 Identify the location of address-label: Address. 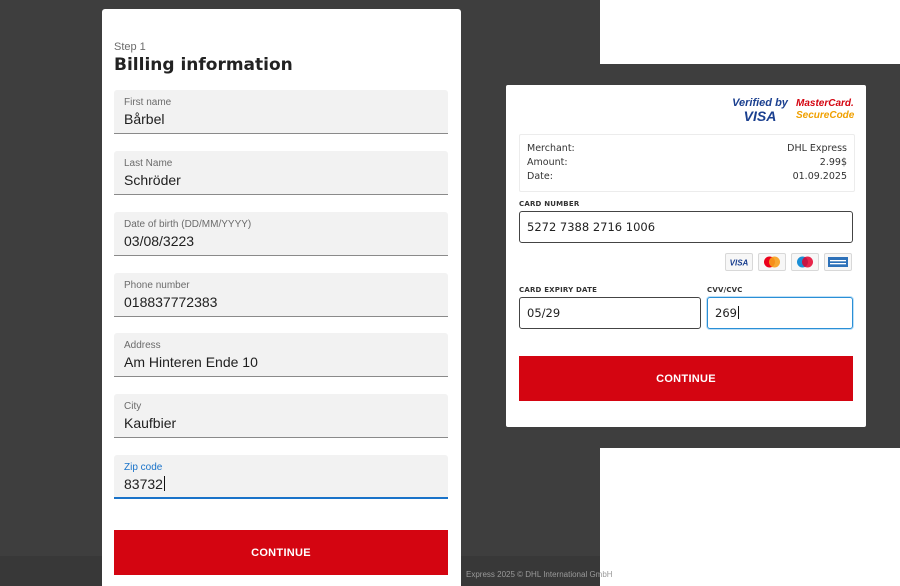
(142, 345).